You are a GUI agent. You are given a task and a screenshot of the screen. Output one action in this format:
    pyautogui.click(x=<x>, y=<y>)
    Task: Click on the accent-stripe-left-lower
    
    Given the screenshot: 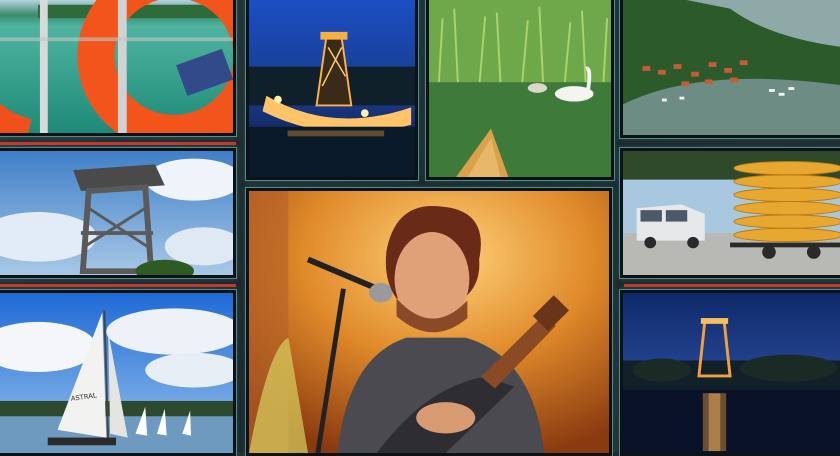 What is the action you would take?
    pyautogui.click(x=118, y=285)
    